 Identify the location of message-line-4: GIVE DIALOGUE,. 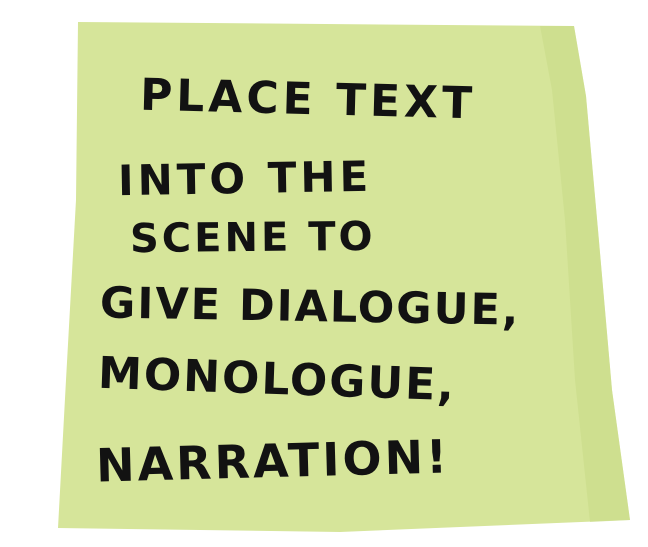
(310, 307).